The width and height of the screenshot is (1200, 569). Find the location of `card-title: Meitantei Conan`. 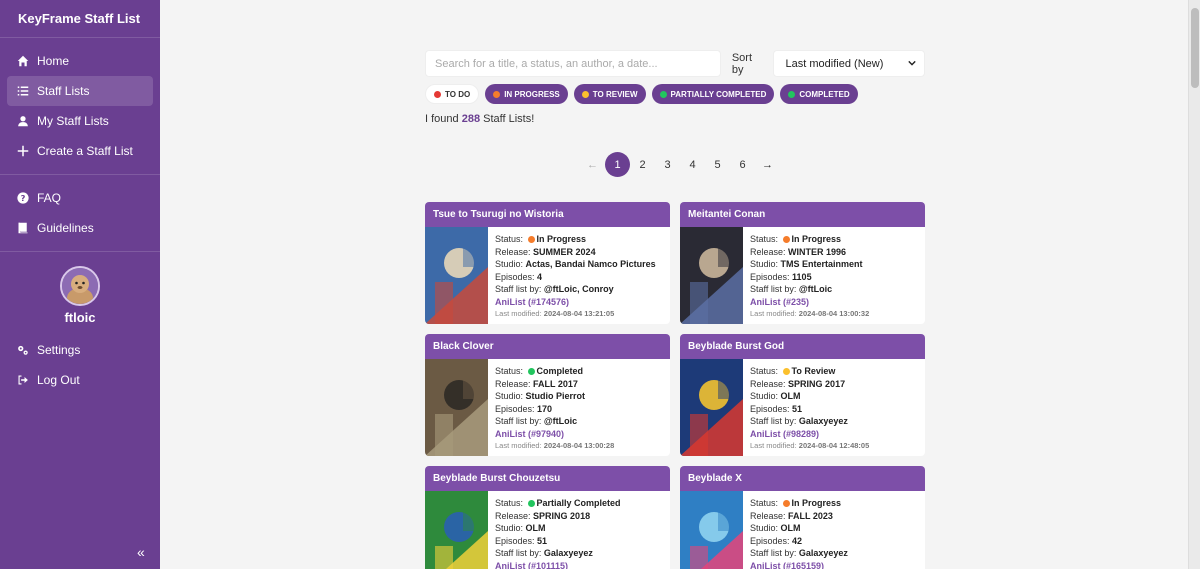

card-title: Meitantei Conan is located at coordinates (802, 214).